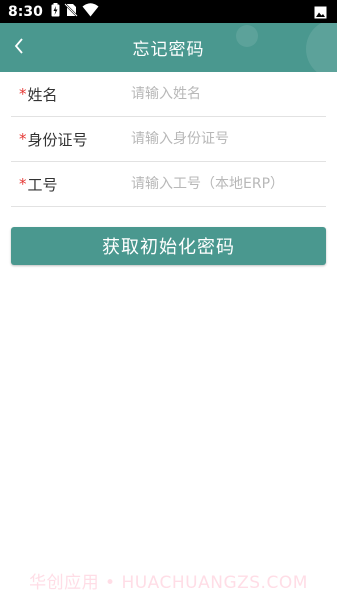 The width and height of the screenshot is (337, 600). Describe the element at coordinates (42, 184) in the screenshot. I see `employee-id-label-text: 工号` at that location.